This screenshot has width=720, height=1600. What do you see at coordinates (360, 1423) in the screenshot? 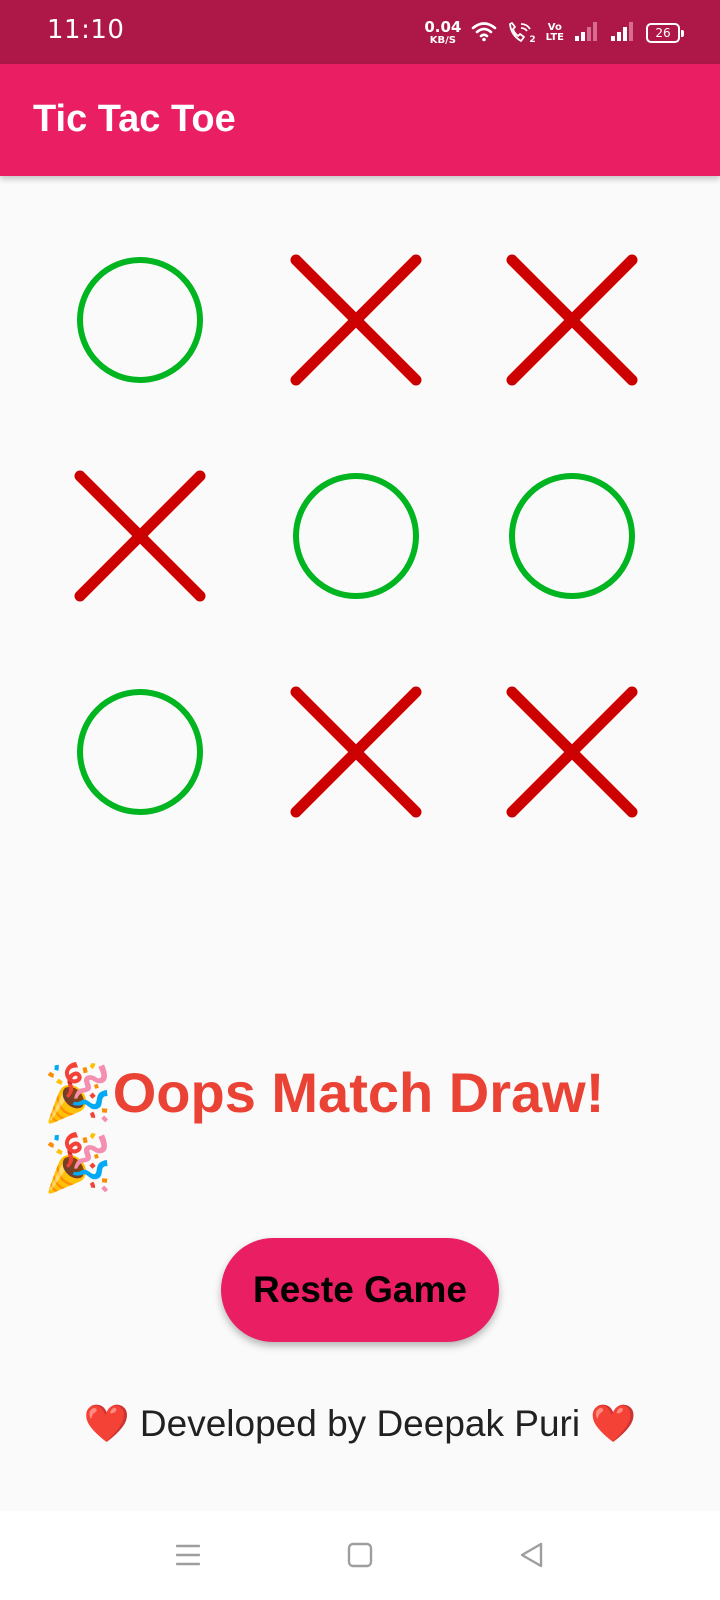
I see `developer-credit: ❤️ Developed by Deepak Puri ❤️` at bounding box center [360, 1423].